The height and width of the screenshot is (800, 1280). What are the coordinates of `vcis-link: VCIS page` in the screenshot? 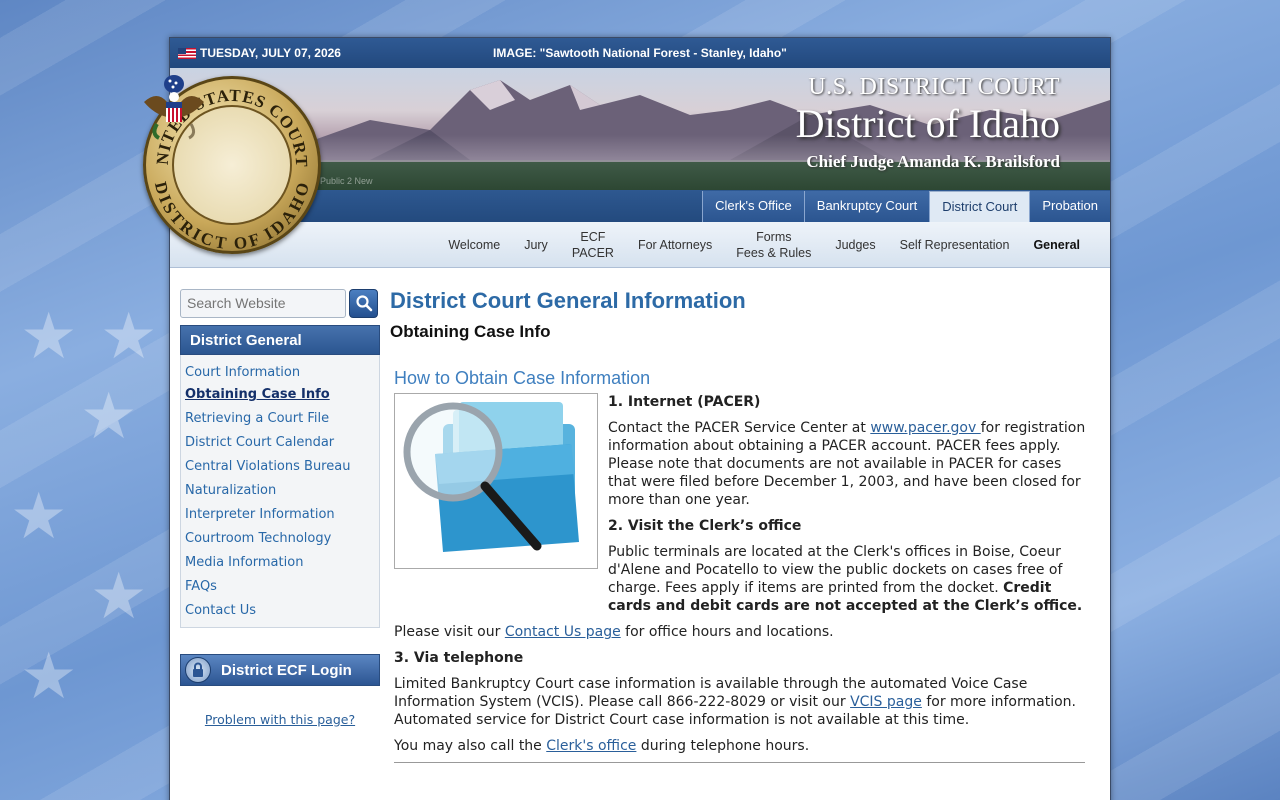 It's located at (886, 702).